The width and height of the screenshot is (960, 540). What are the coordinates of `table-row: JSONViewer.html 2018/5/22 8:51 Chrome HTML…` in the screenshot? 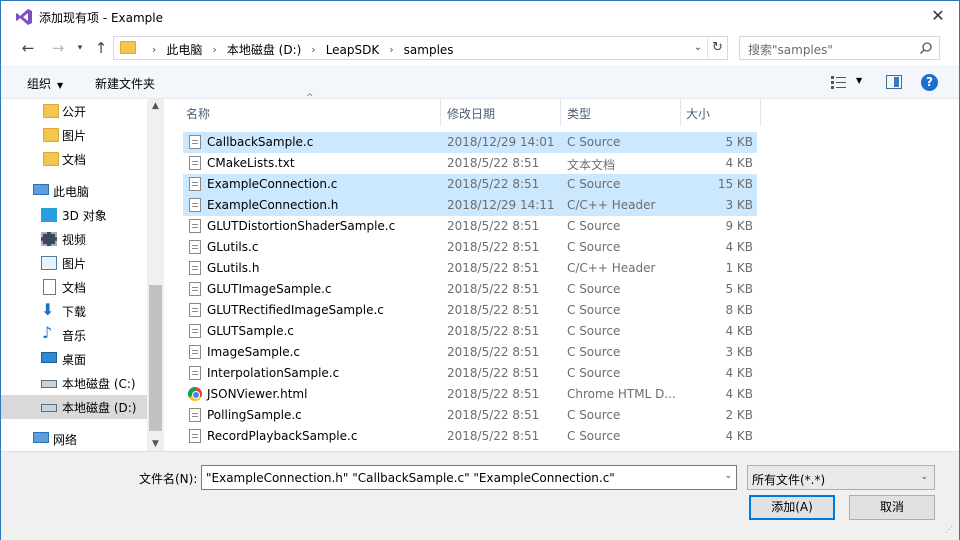 It's located at (470, 394).